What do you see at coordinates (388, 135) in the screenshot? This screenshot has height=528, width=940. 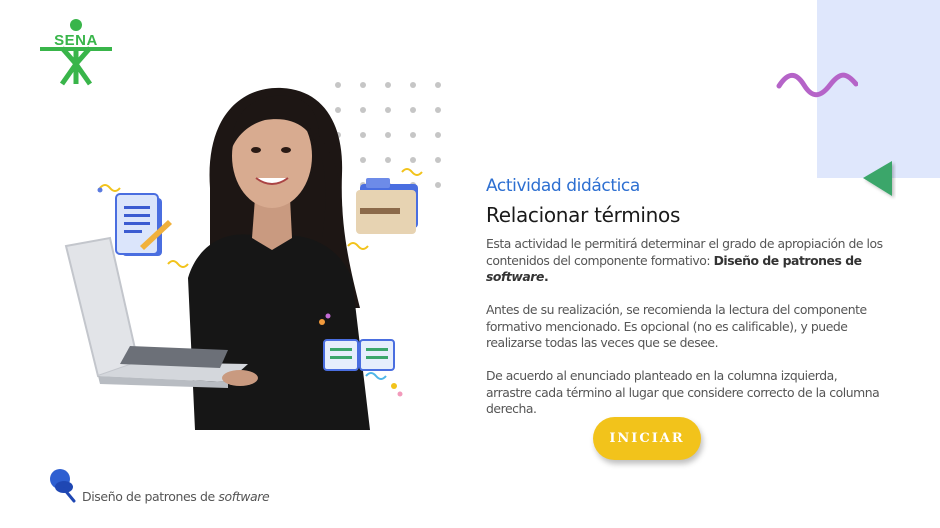 I see `dot-grid` at bounding box center [388, 135].